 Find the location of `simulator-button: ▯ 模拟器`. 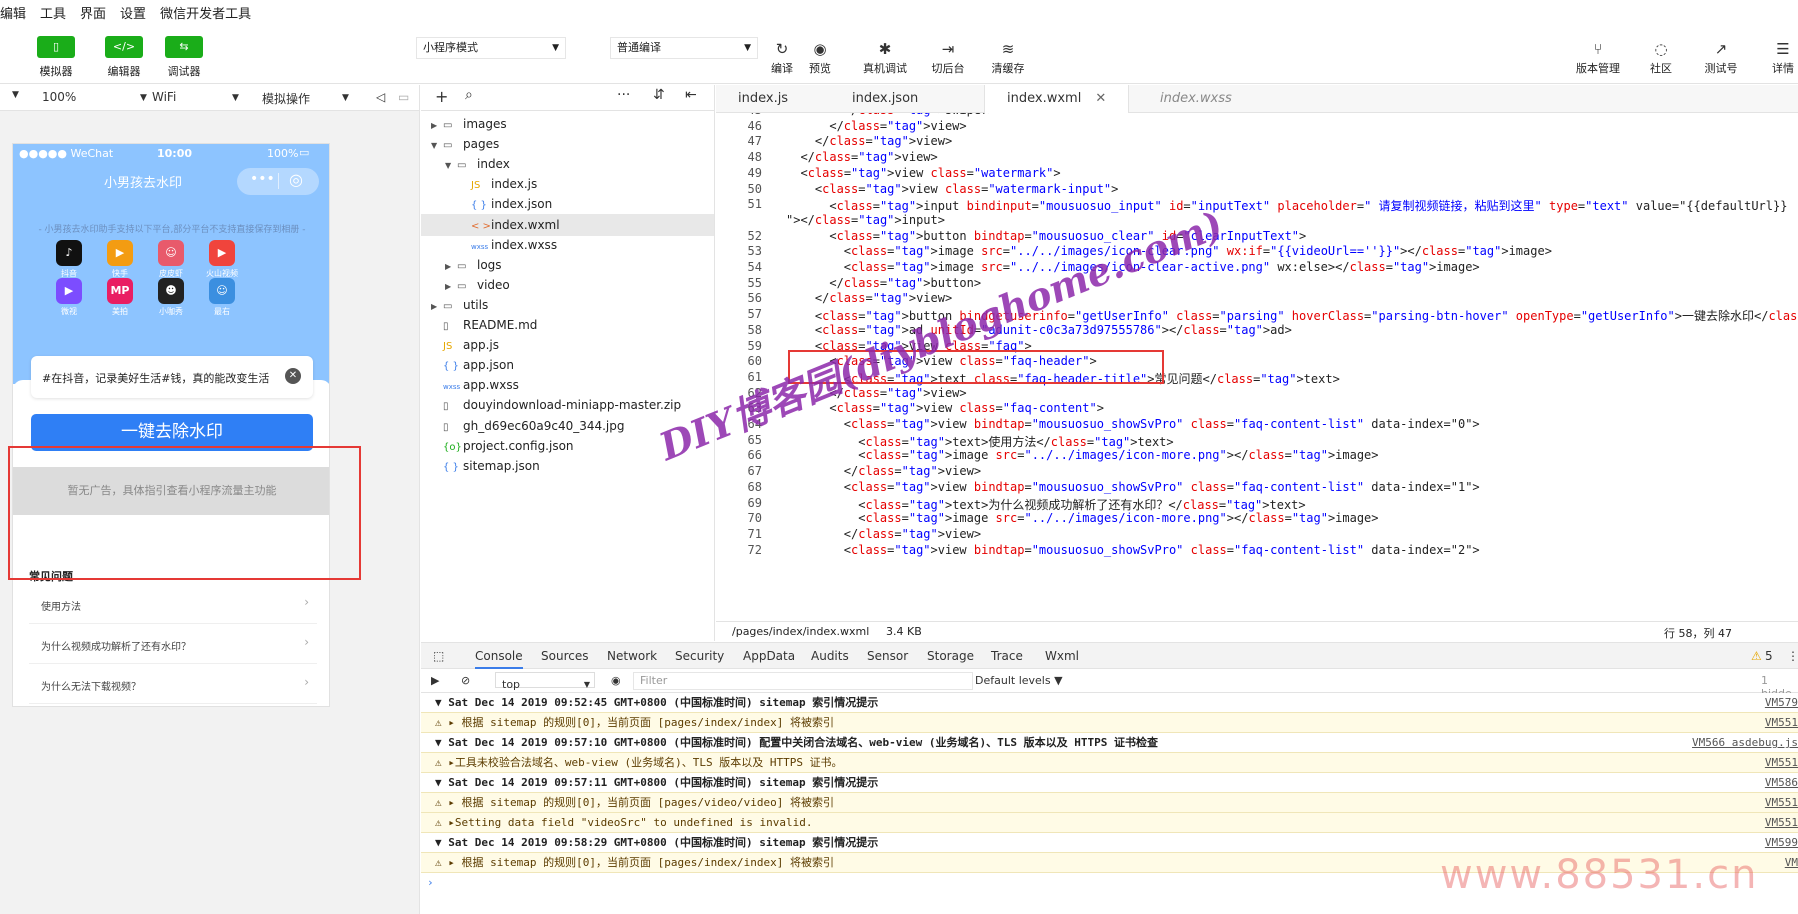

simulator-button: ▯ 模拟器 is located at coordinates (56, 57).